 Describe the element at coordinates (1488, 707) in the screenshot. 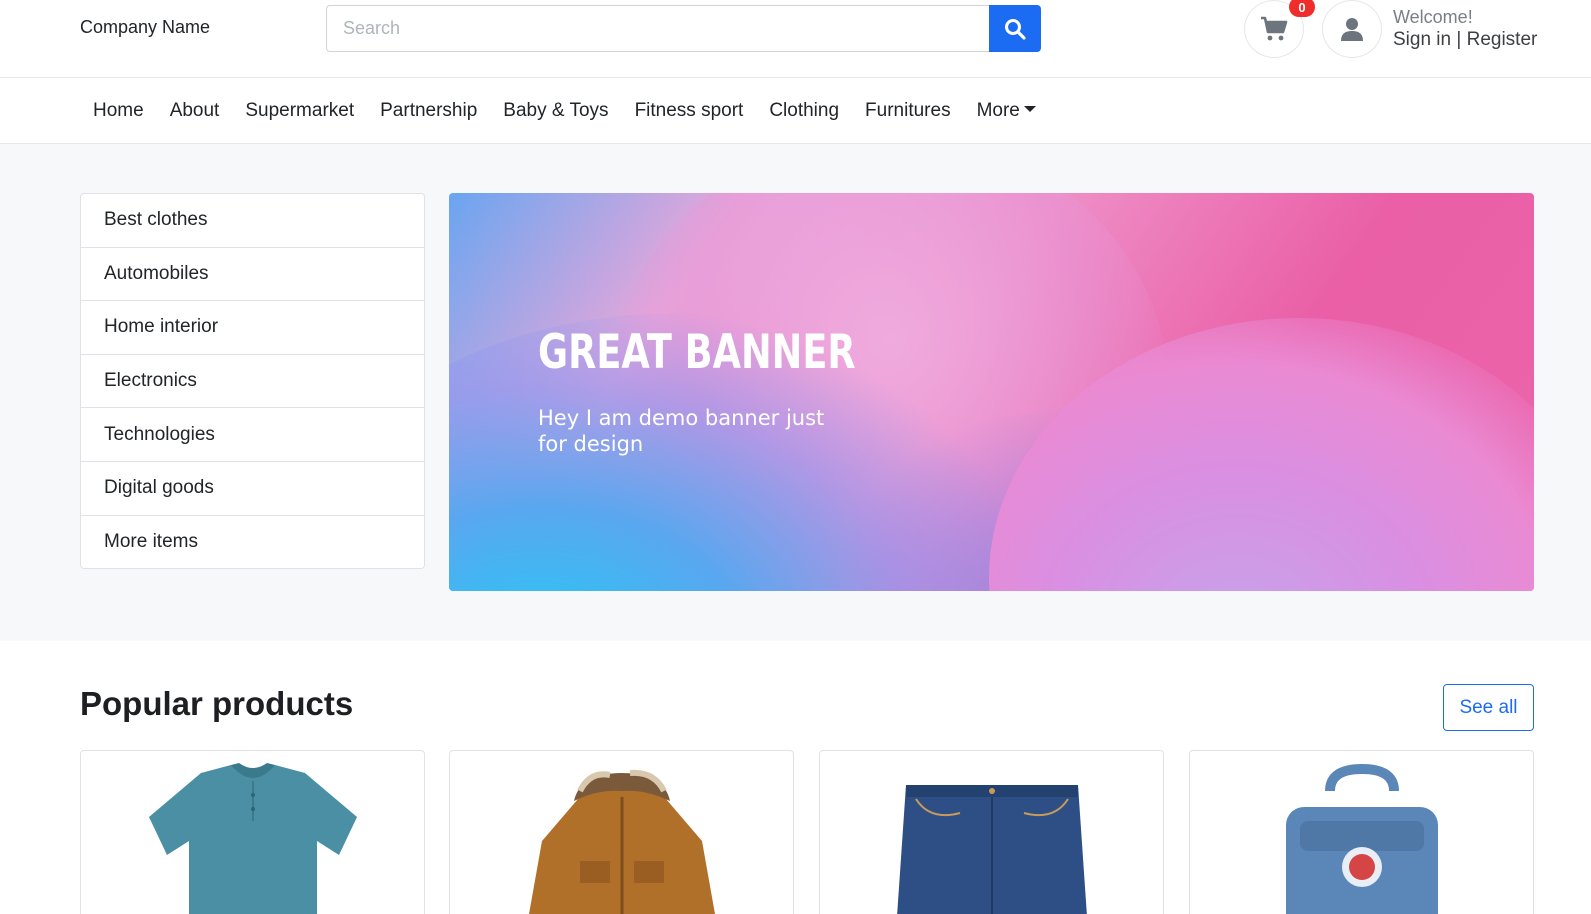

I see `see-all-button: See all` at that location.